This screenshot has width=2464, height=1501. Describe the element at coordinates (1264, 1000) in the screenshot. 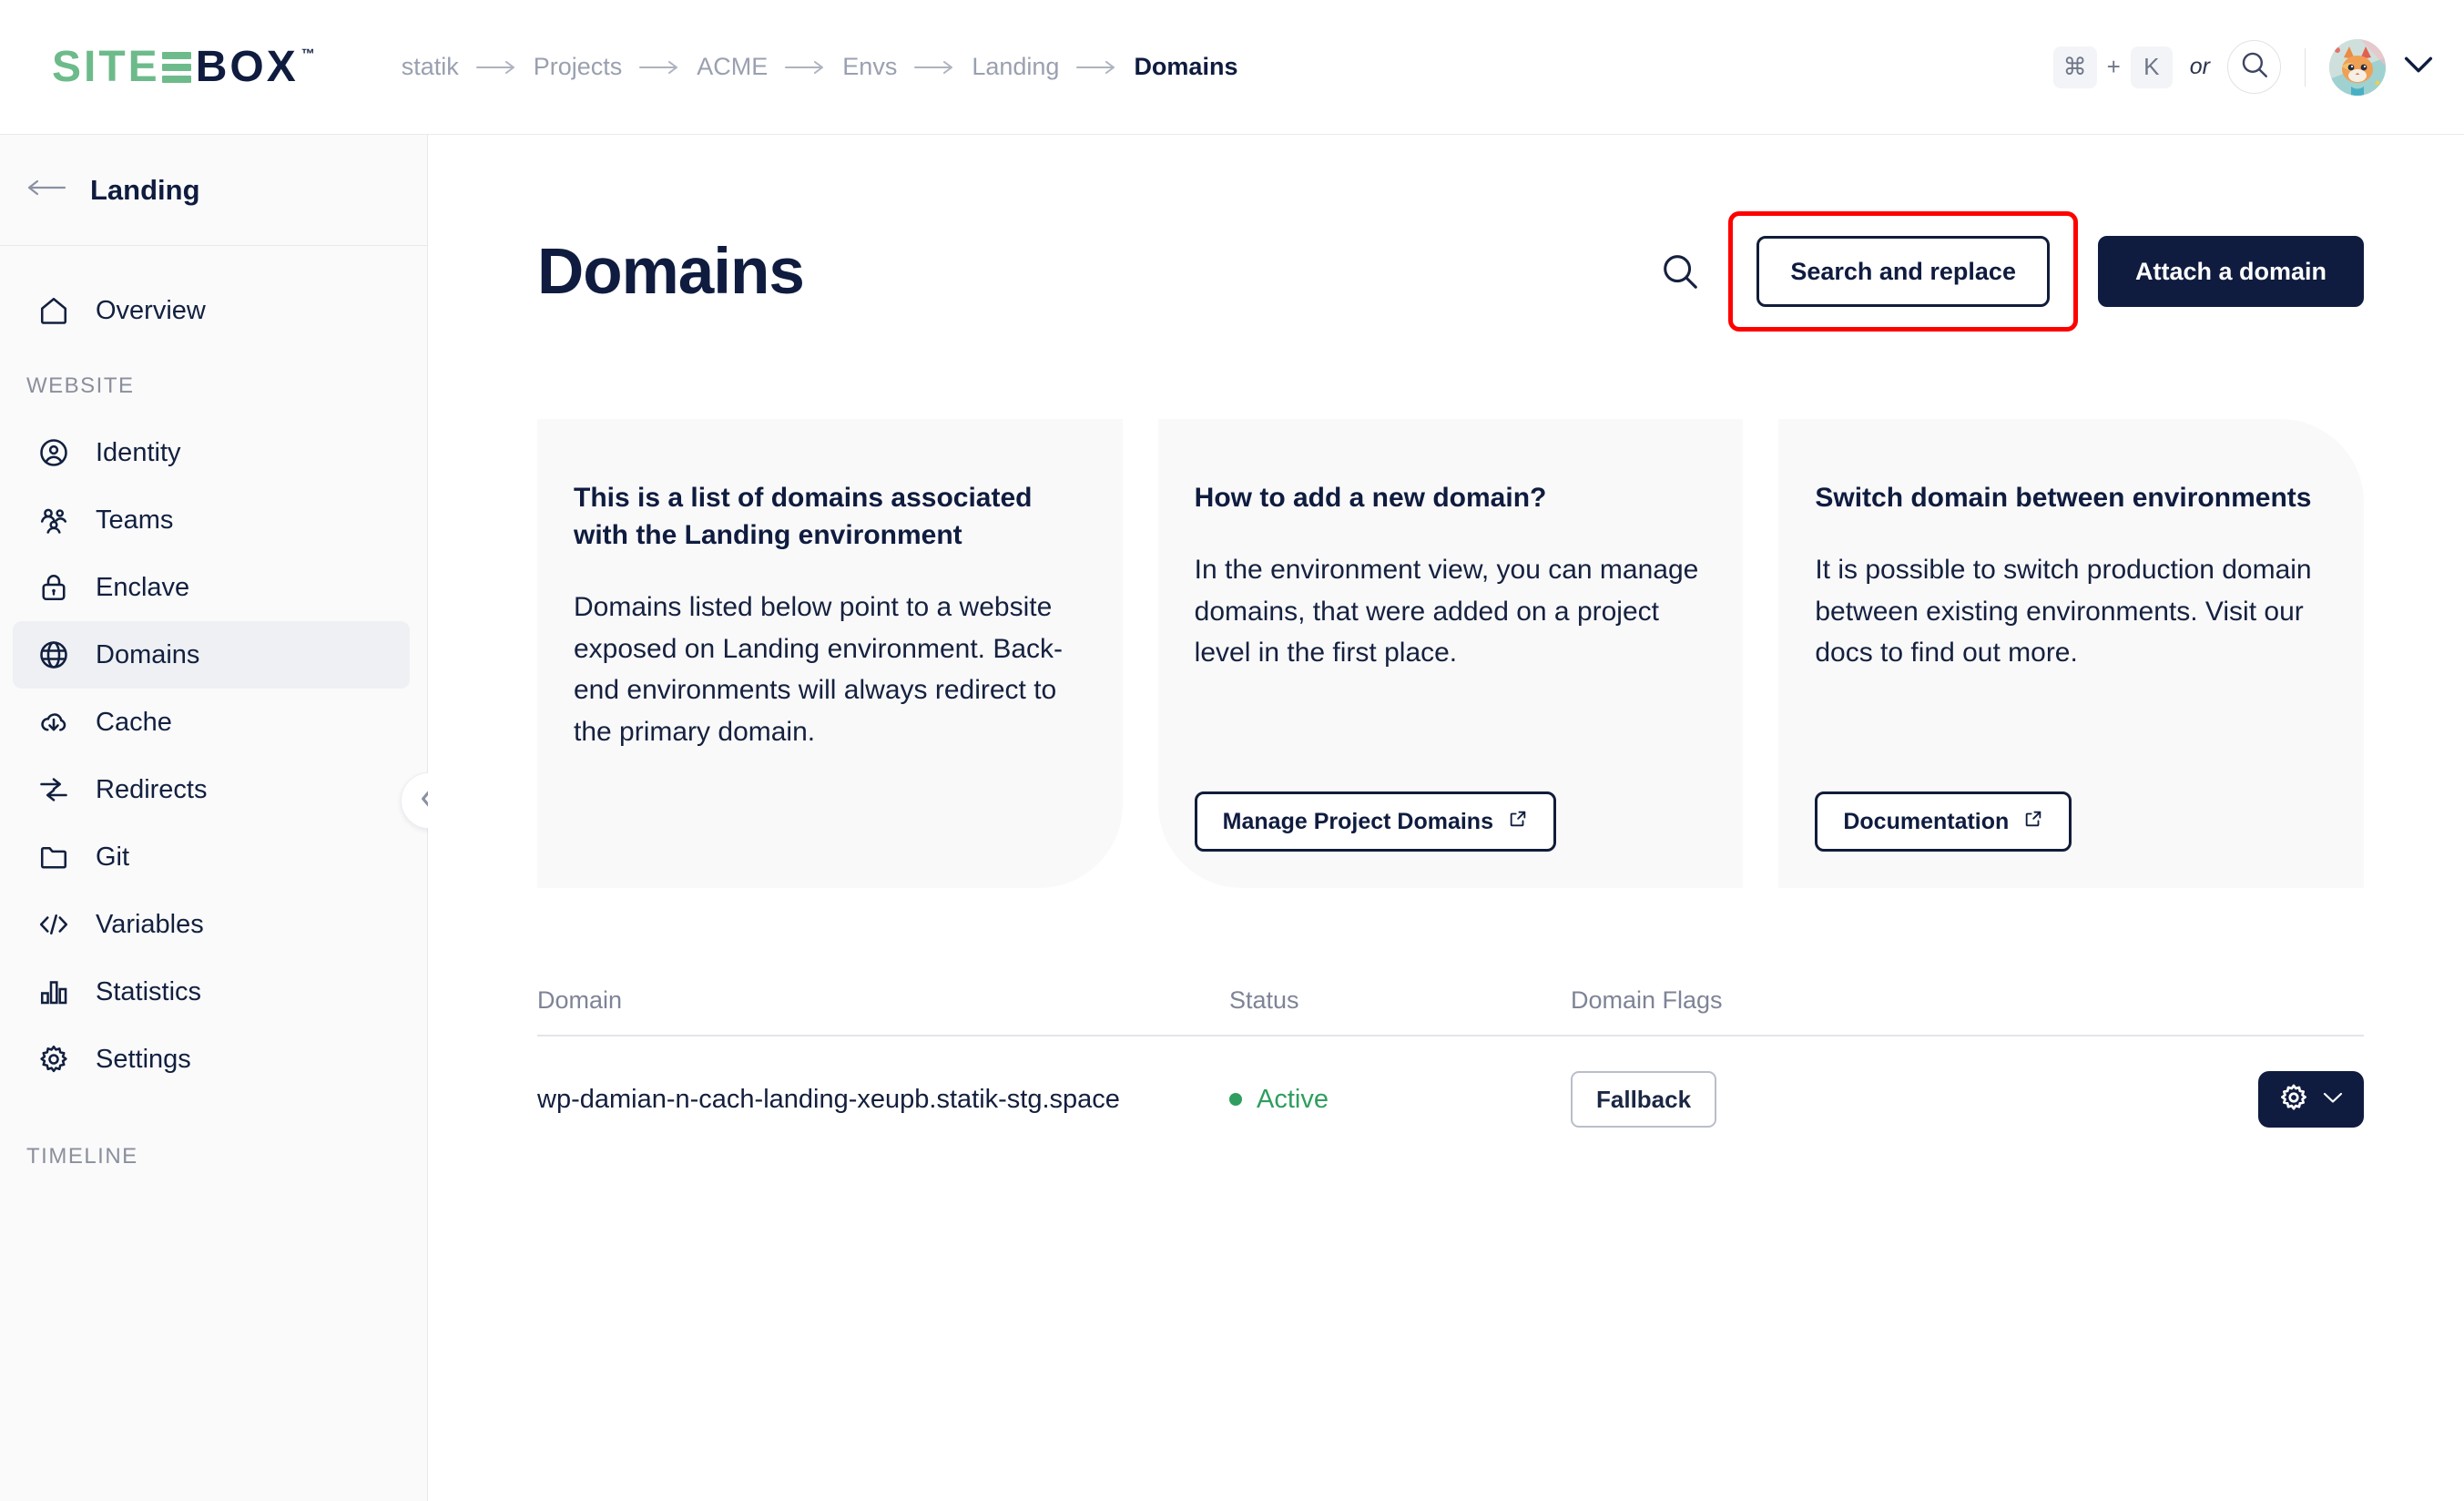

I see `column-header-status: Status` at that location.